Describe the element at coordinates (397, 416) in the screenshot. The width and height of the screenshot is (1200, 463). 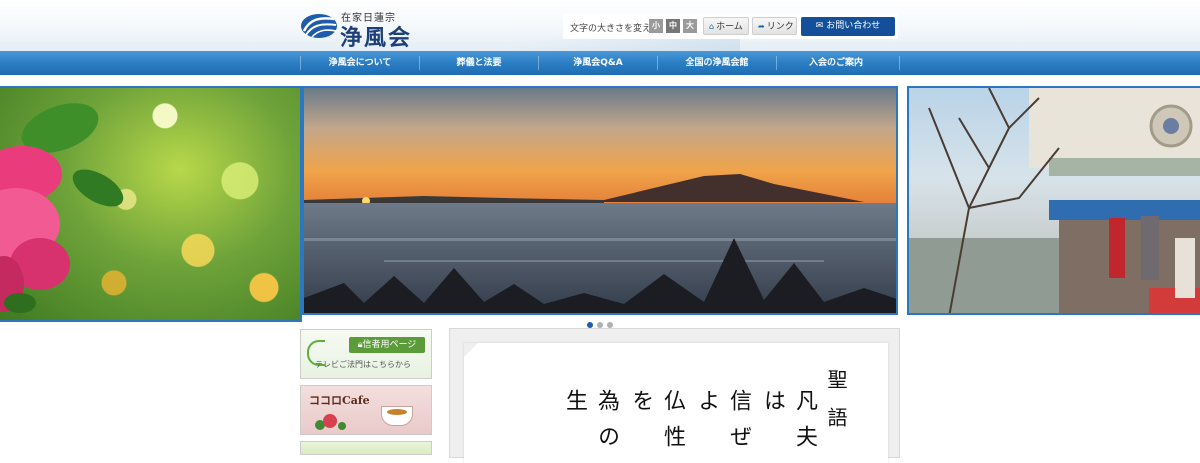
I see `teacup-icon` at that location.